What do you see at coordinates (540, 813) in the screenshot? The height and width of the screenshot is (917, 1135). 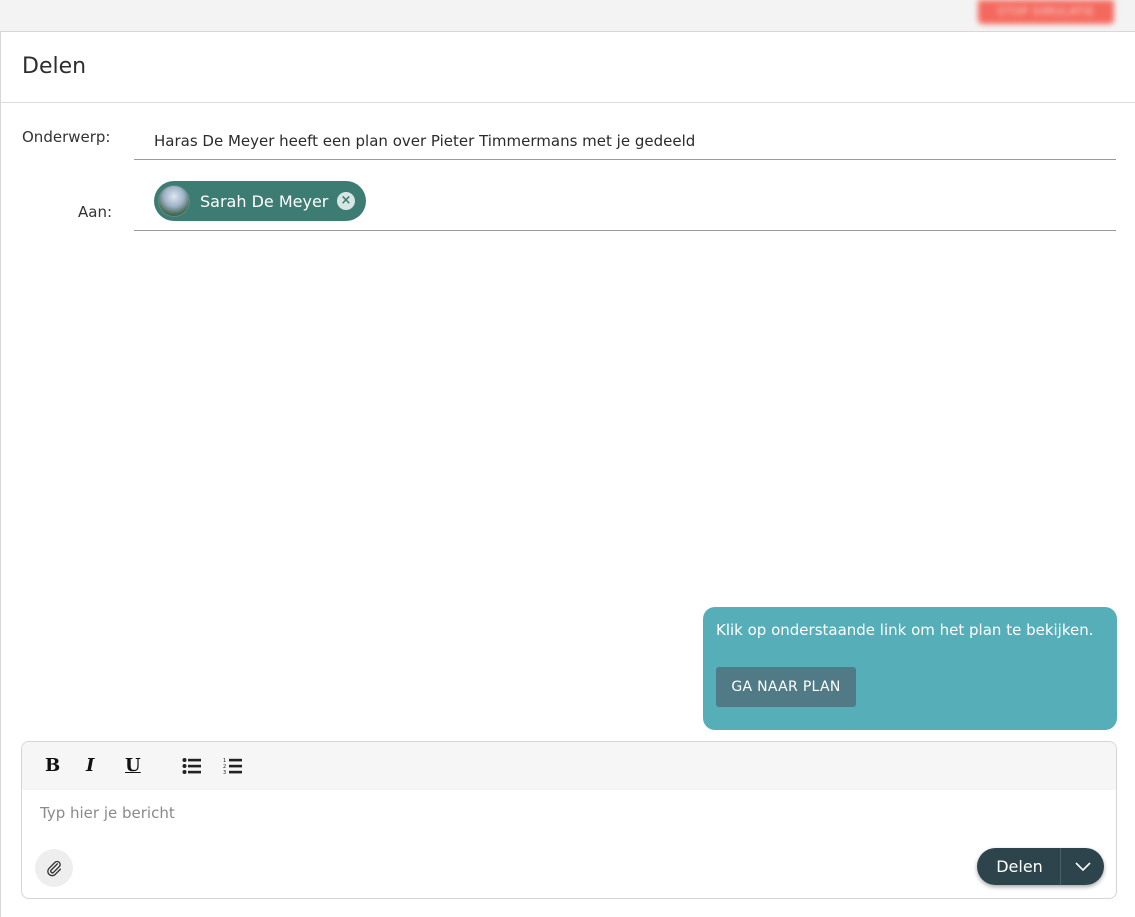 I see `message-input` at bounding box center [540, 813].